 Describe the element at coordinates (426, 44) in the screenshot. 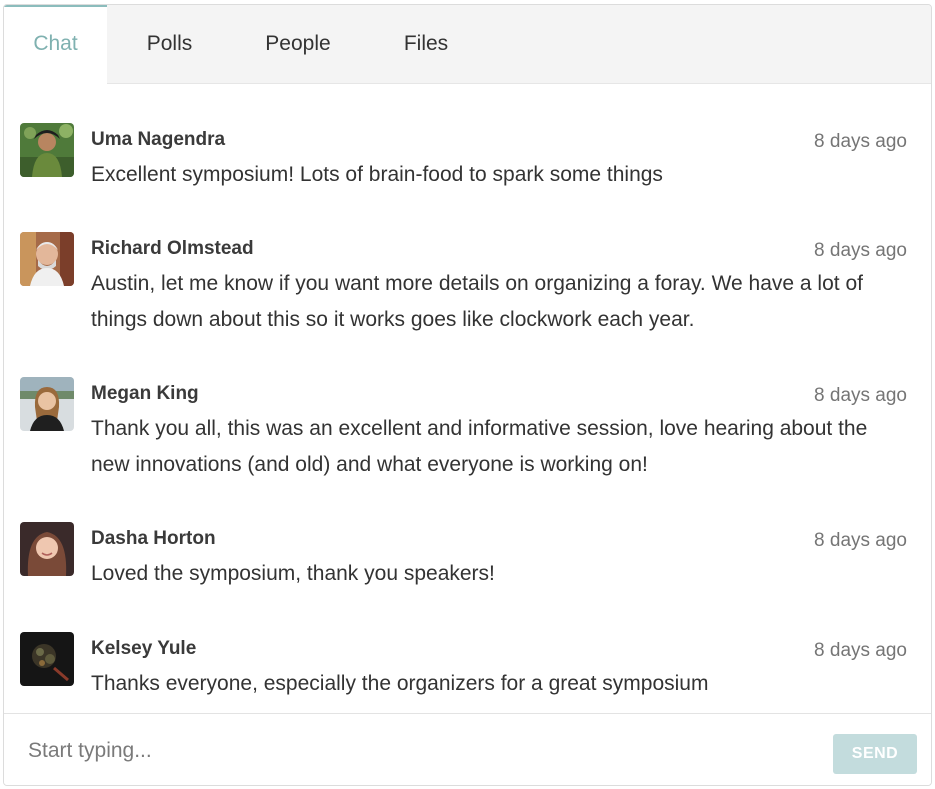

I see `tab-files: Files` at that location.